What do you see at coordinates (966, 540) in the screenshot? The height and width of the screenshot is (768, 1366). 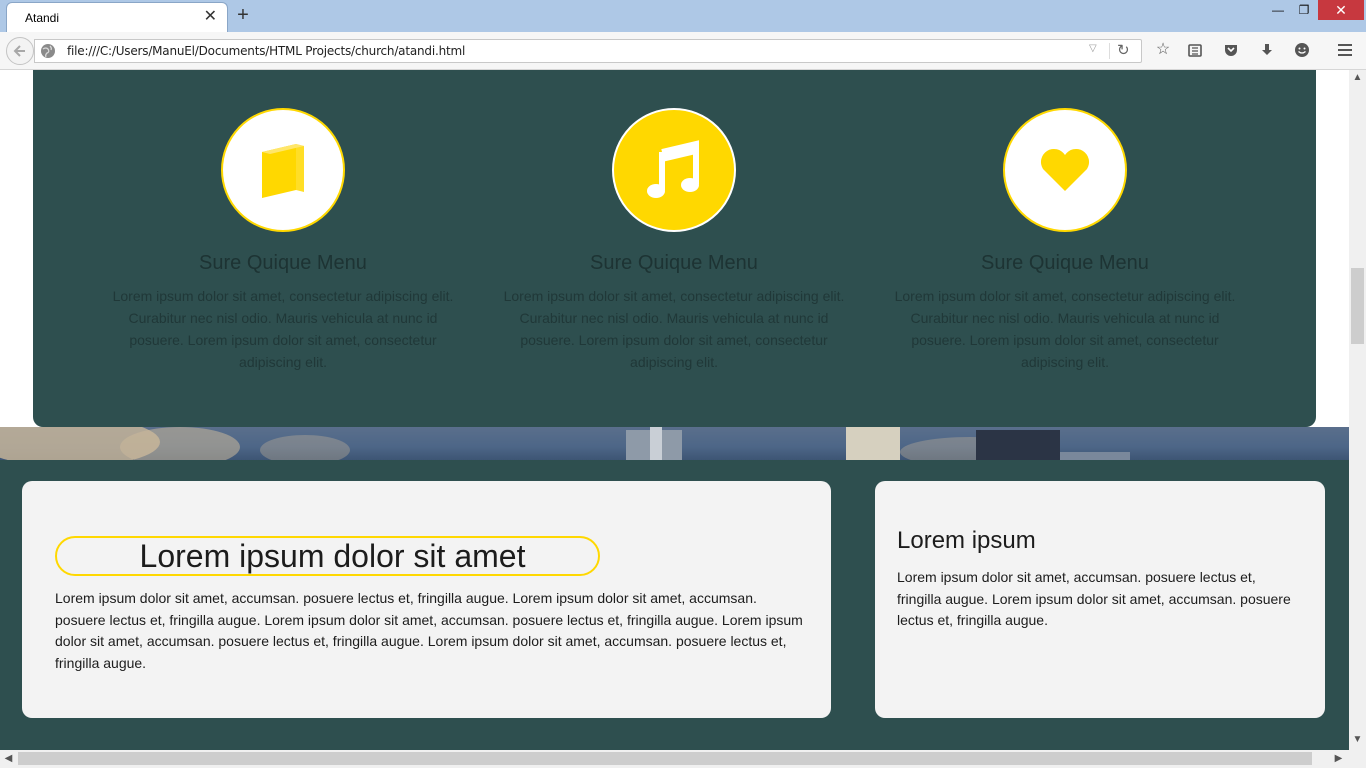 I see `side-card-heading: Lorem ipsum` at bounding box center [966, 540].